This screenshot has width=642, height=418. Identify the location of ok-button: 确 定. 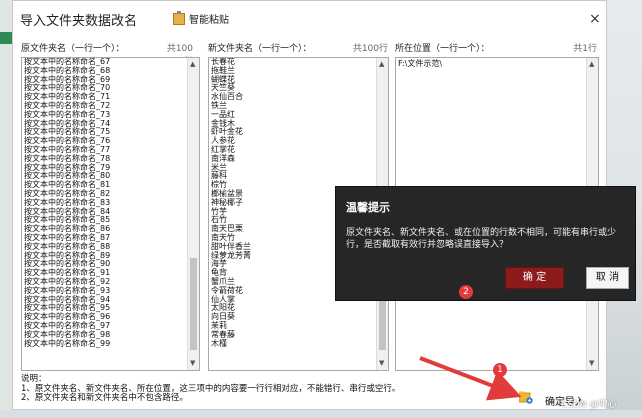
(534, 278).